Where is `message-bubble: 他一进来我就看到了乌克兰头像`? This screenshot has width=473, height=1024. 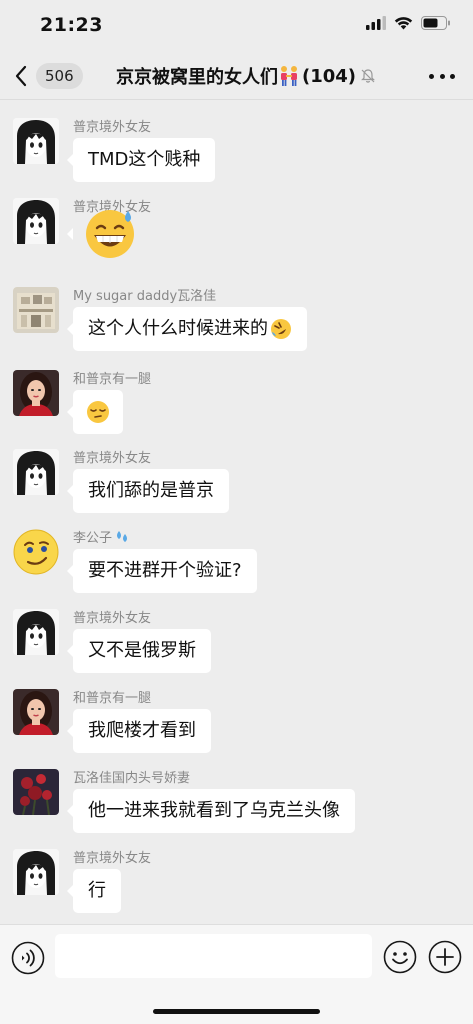
message-bubble: 他一进来我就看到了乌克兰头像 is located at coordinates (211, 811).